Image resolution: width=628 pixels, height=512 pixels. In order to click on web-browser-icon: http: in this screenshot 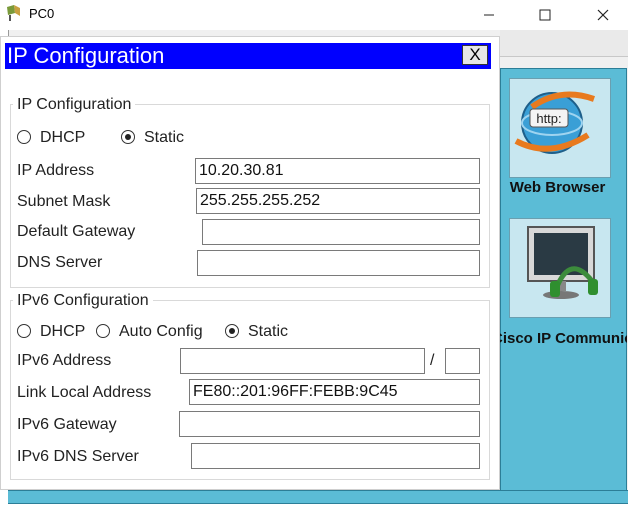, I will do `click(554, 122)`.